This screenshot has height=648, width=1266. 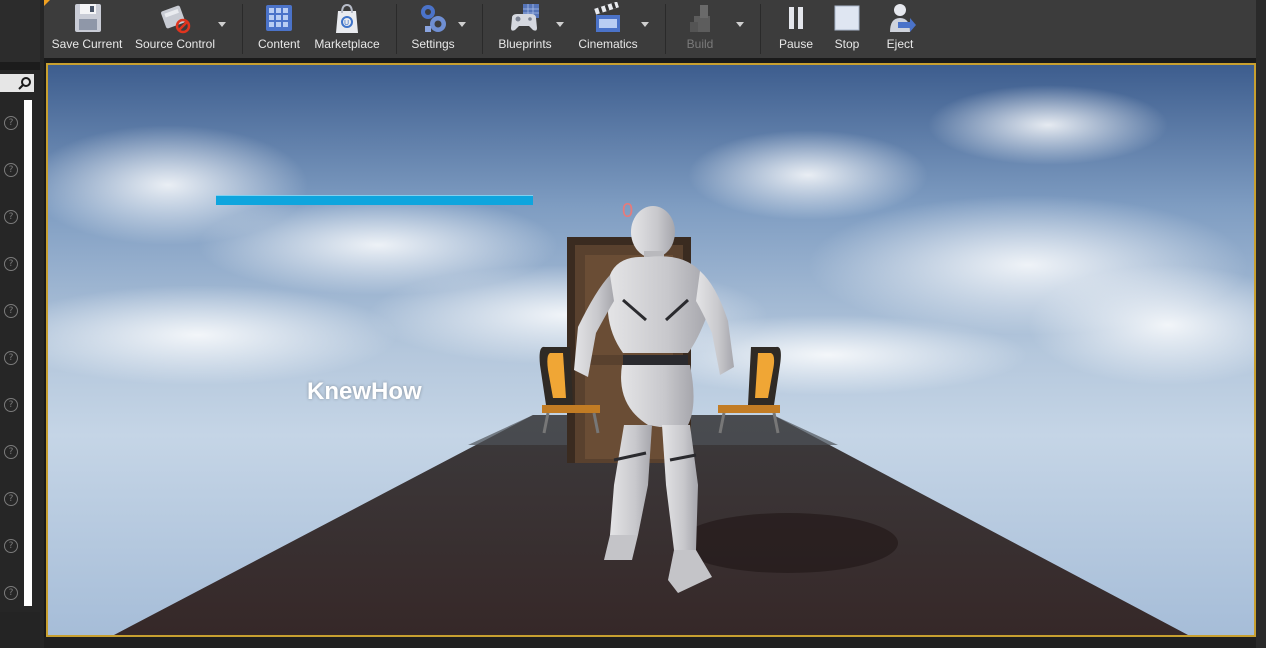 I want to click on eject-person-icon, so click(x=903, y=18).